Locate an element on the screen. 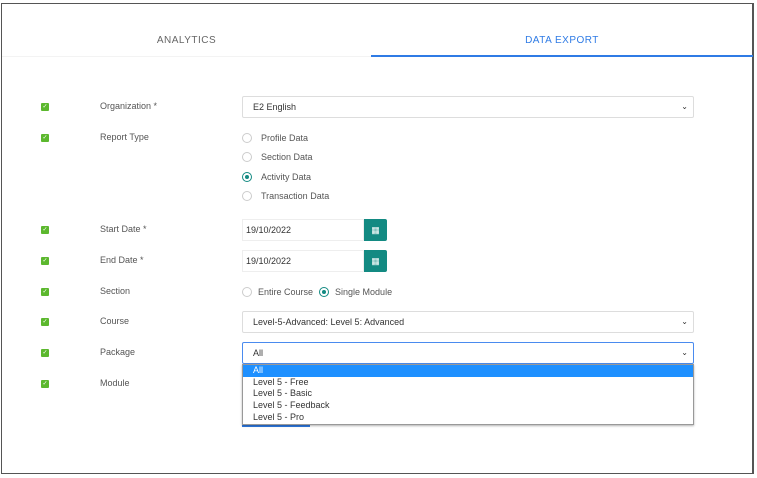  package-value: All is located at coordinates (258, 353).